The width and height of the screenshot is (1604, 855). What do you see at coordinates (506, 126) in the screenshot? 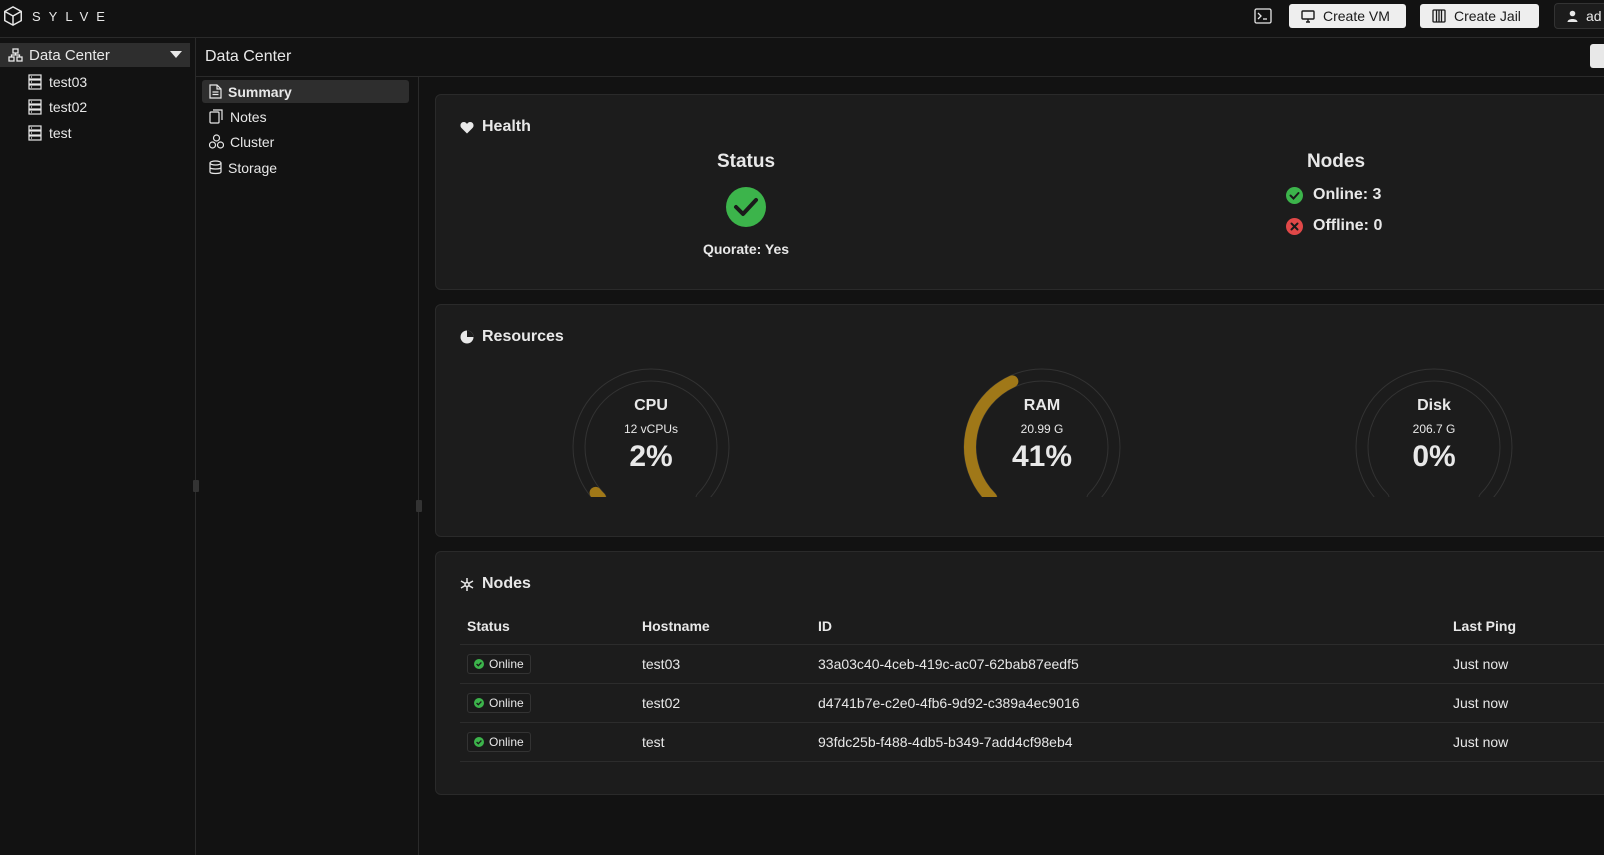
I see `health-title-label: Health` at bounding box center [506, 126].